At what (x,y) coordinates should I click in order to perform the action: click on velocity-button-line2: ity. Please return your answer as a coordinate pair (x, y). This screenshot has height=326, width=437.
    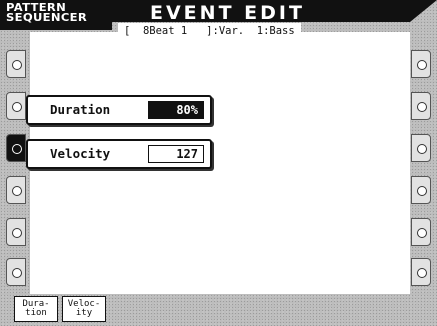
    Looking at the image, I should click on (84, 313).